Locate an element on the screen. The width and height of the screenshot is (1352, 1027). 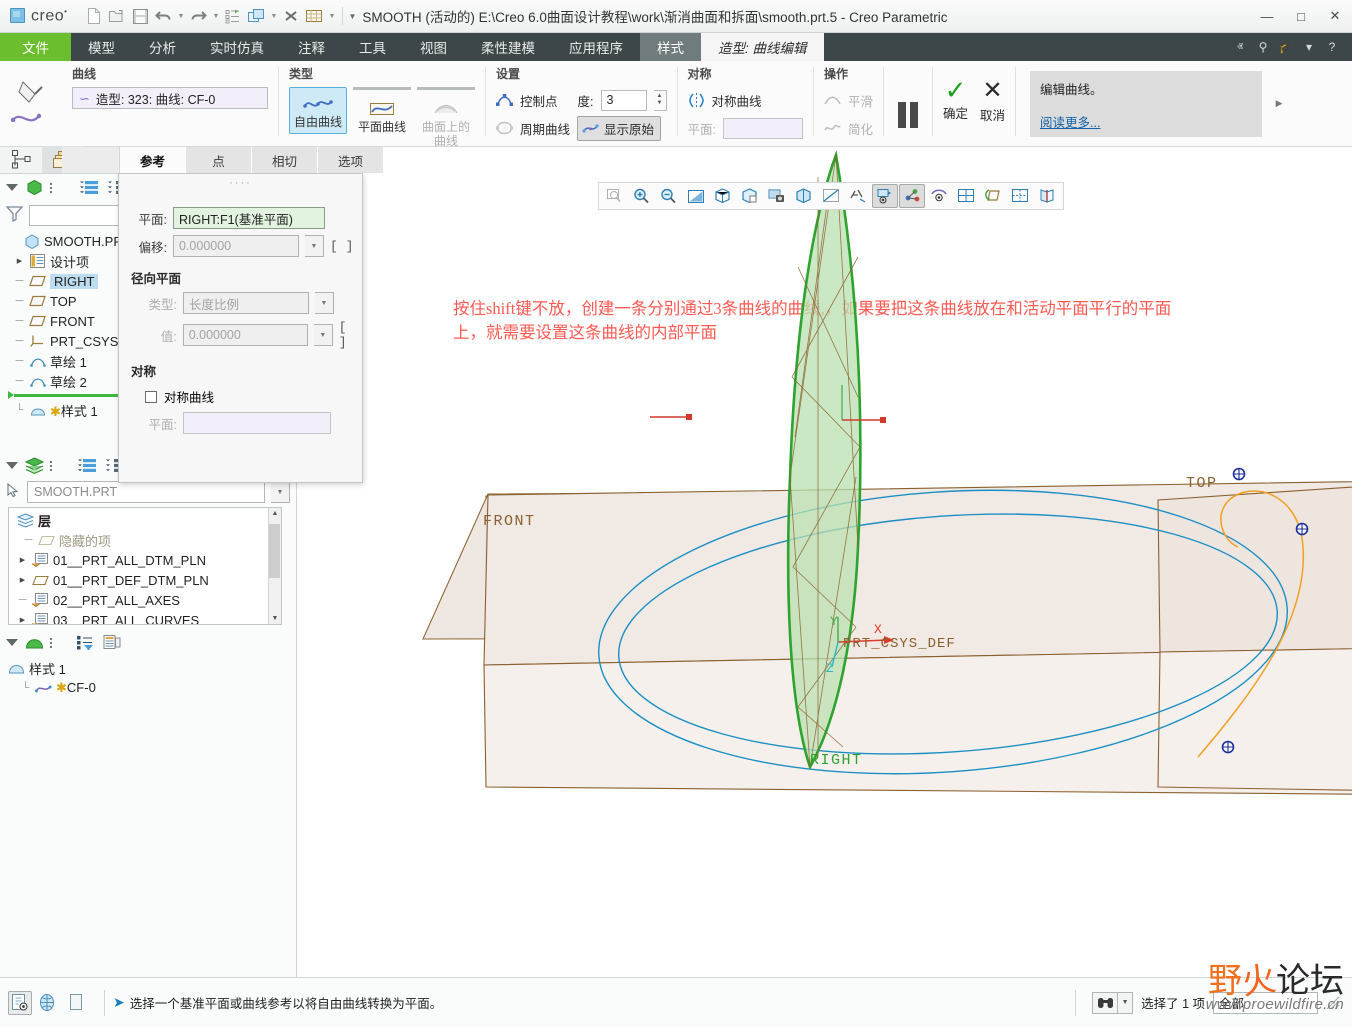
grid-icon is located at coordinates (314, 16).